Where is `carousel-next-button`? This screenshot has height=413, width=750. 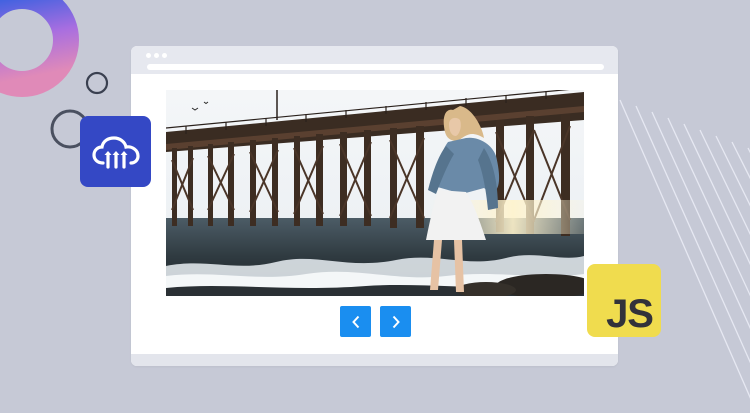 carousel-next-button is located at coordinates (395, 321).